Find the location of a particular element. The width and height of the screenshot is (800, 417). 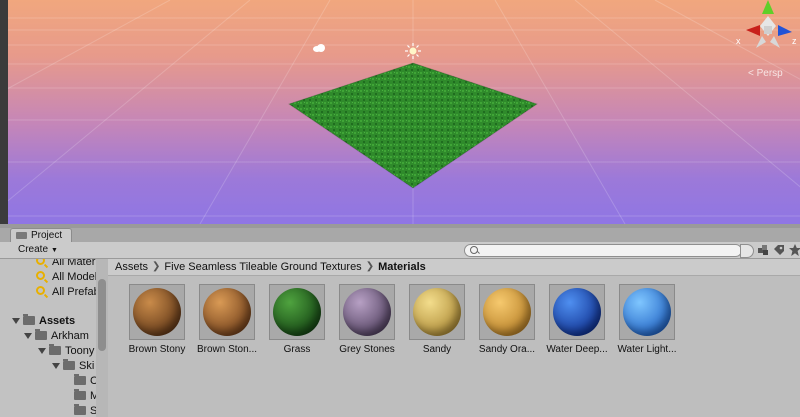

projection-toggle: < Persp is located at coordinates (765, 73).